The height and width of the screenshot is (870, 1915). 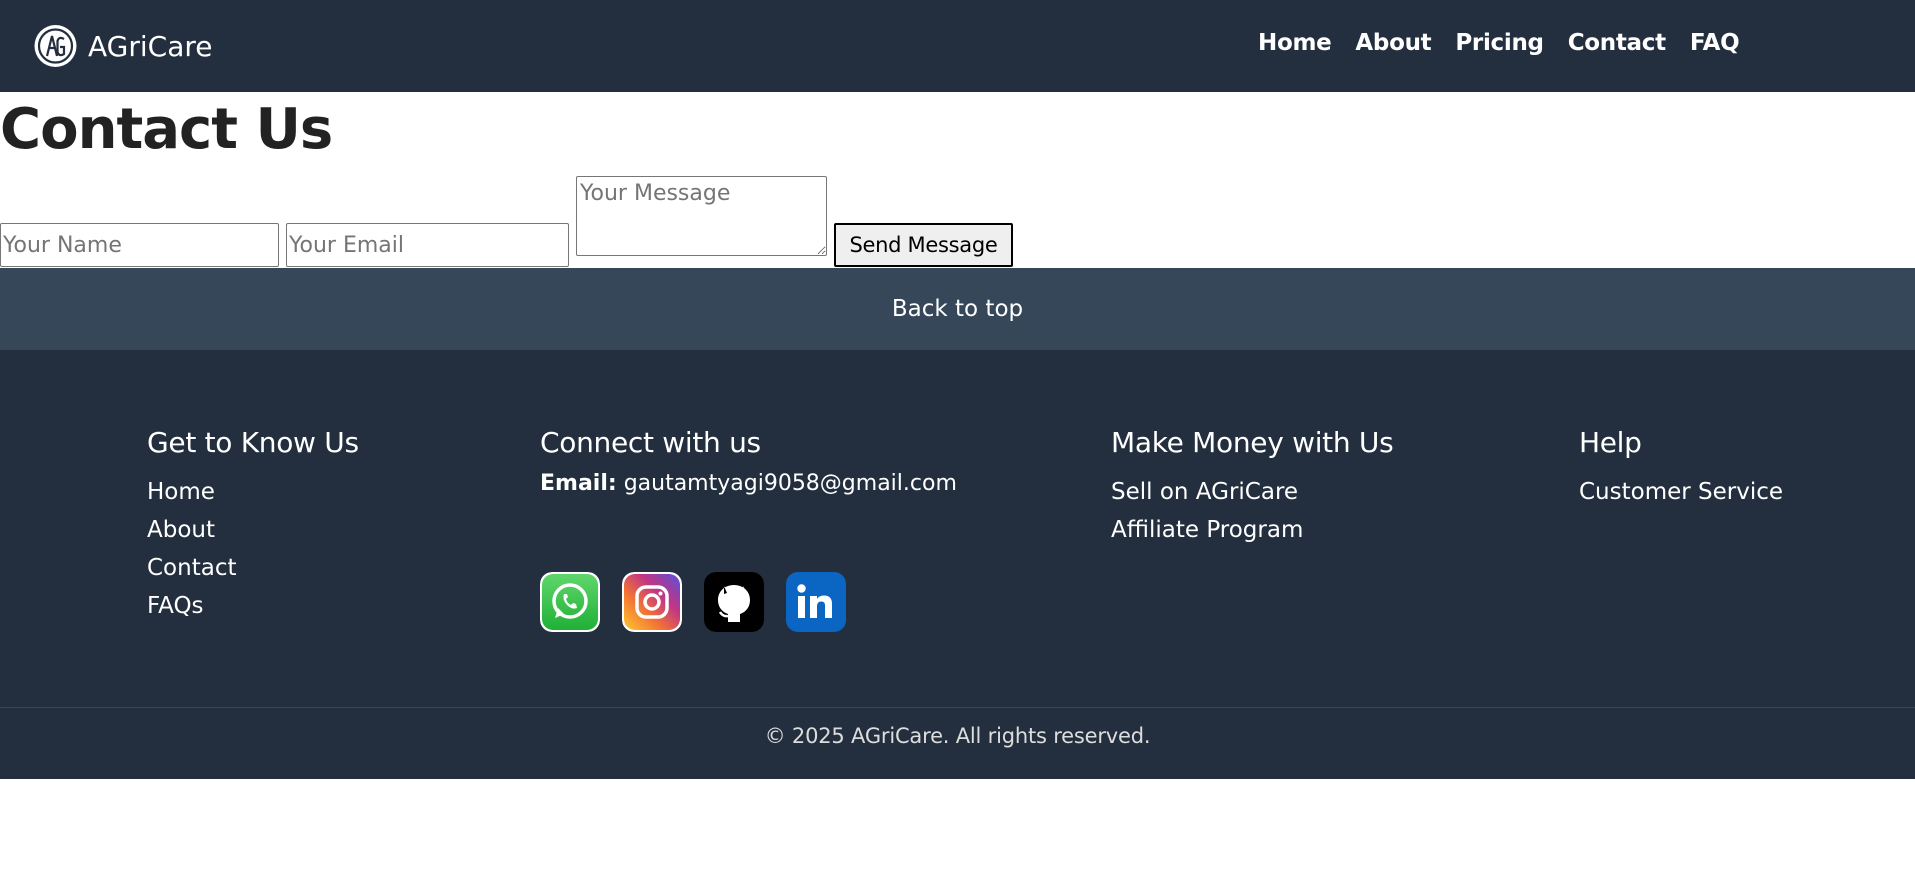 I want to click on footer-link-about: About, so click(x=181, y=530).